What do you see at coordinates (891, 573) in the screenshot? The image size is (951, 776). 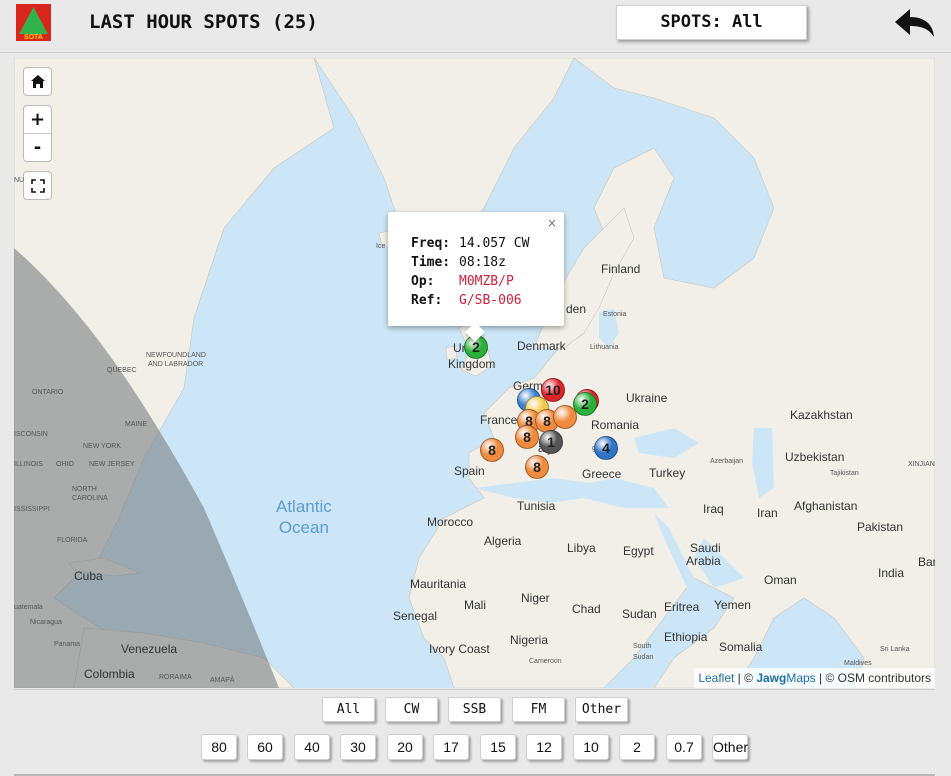 I see `map-label: India` at bounding box center [891, 573].